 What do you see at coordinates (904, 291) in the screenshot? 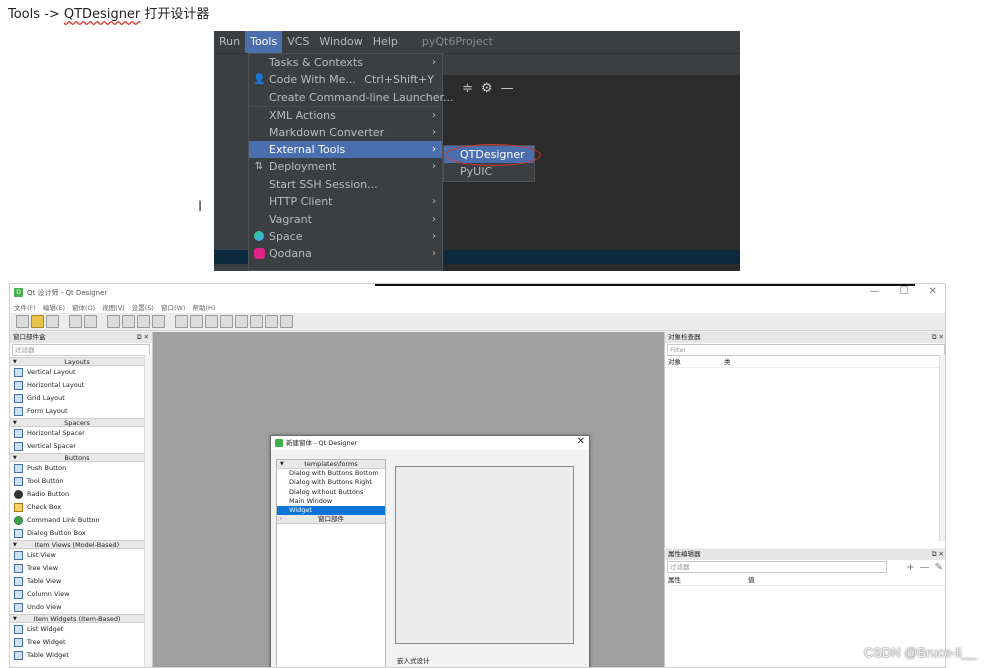
I see `maximize-icon: ☐` at bounding box center [904, 291].